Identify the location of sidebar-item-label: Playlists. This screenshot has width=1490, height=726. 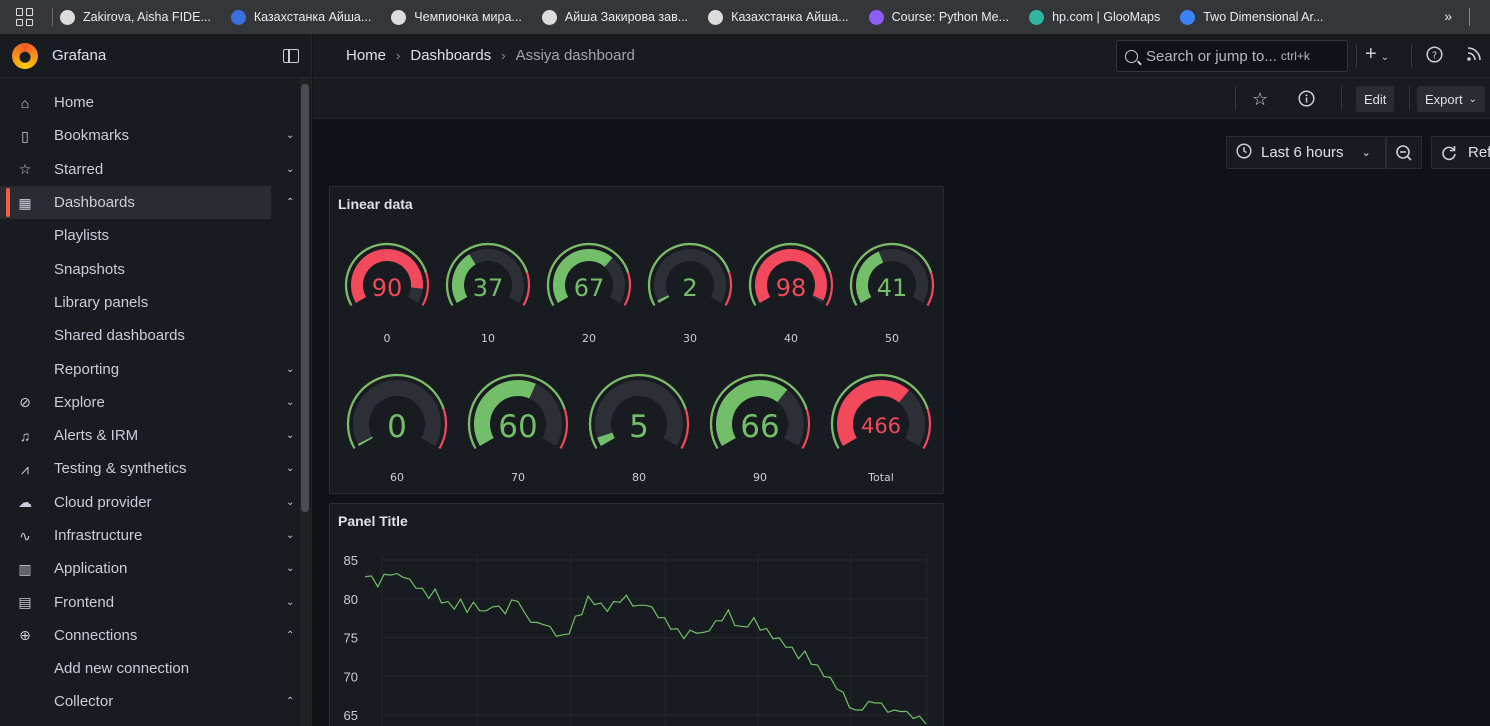
(82, 236).